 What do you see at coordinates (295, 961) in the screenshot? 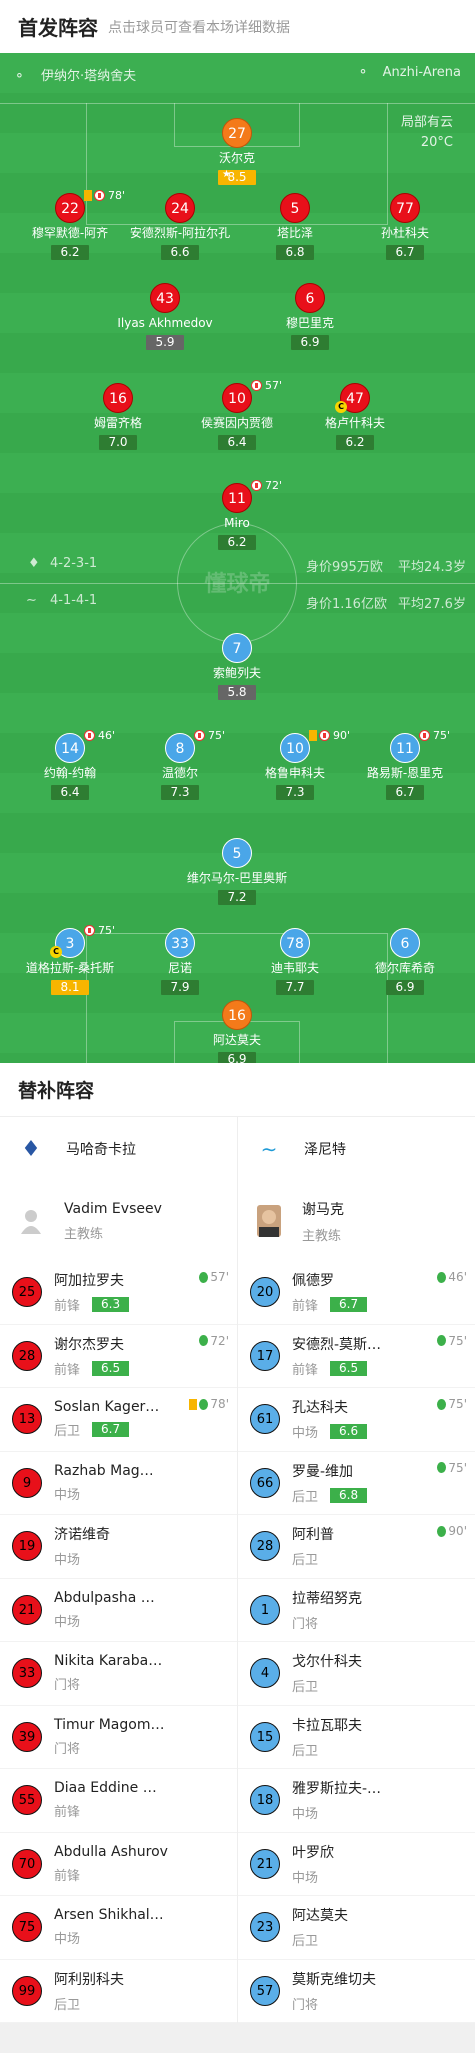
I see `away-player: 78 迪韦耶夫 7.7` at bounding box center [295, 961].